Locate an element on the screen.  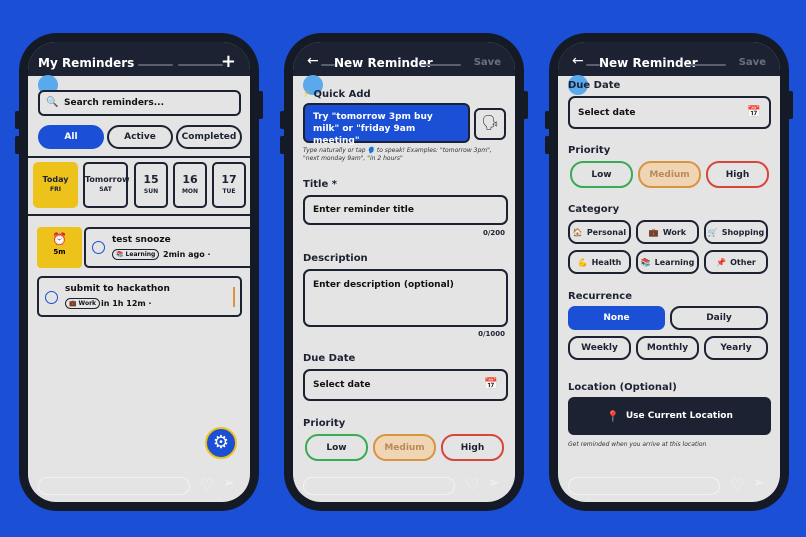
category-emoji-icon: 🛒 is located at coordinates (712, 232).